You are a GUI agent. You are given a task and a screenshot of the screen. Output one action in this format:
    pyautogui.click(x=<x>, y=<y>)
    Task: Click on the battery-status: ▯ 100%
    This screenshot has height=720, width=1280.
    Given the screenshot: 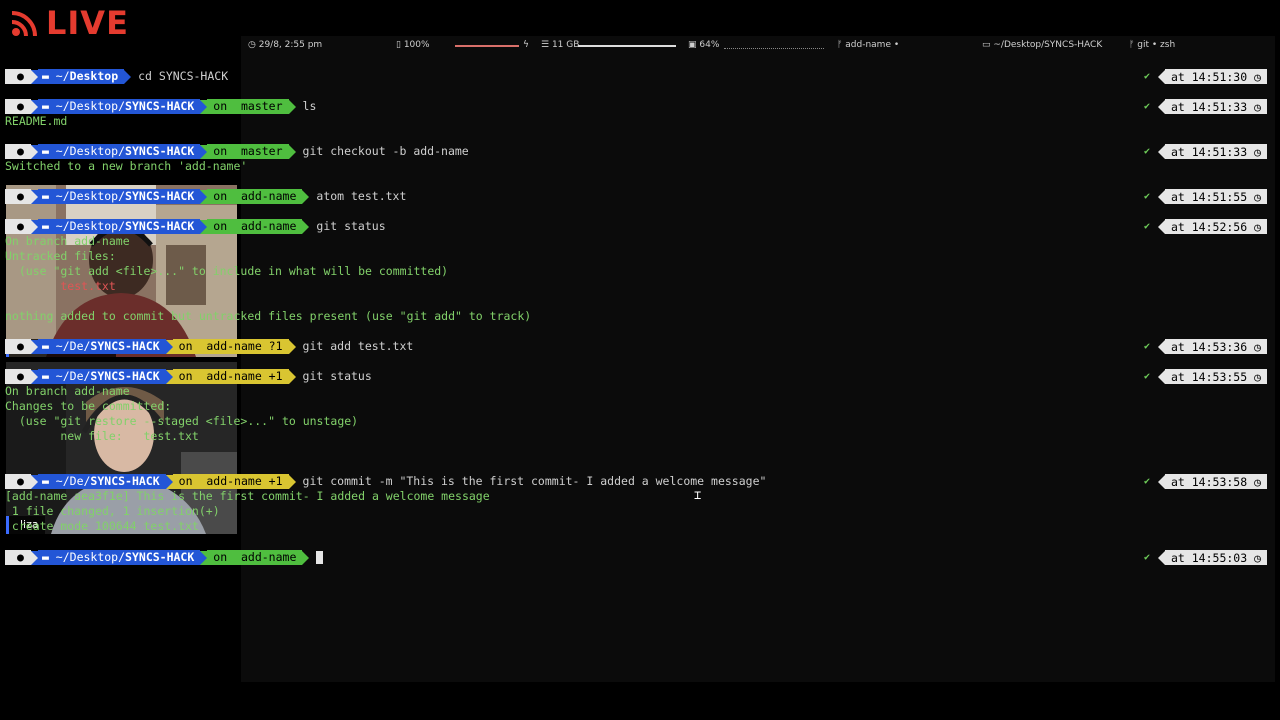 What is the action you would take?
    pyautogui.click(x=413, y=45)
    